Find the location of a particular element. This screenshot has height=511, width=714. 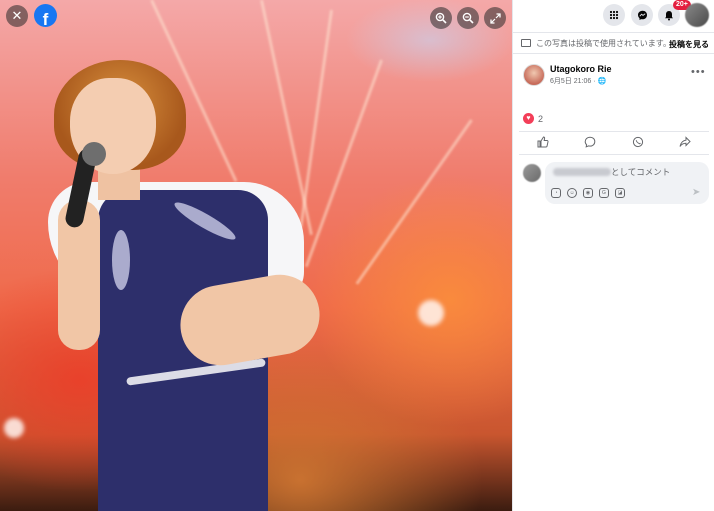

avatar-sticker-icon: ◔ is located at coordinates (556, 193).